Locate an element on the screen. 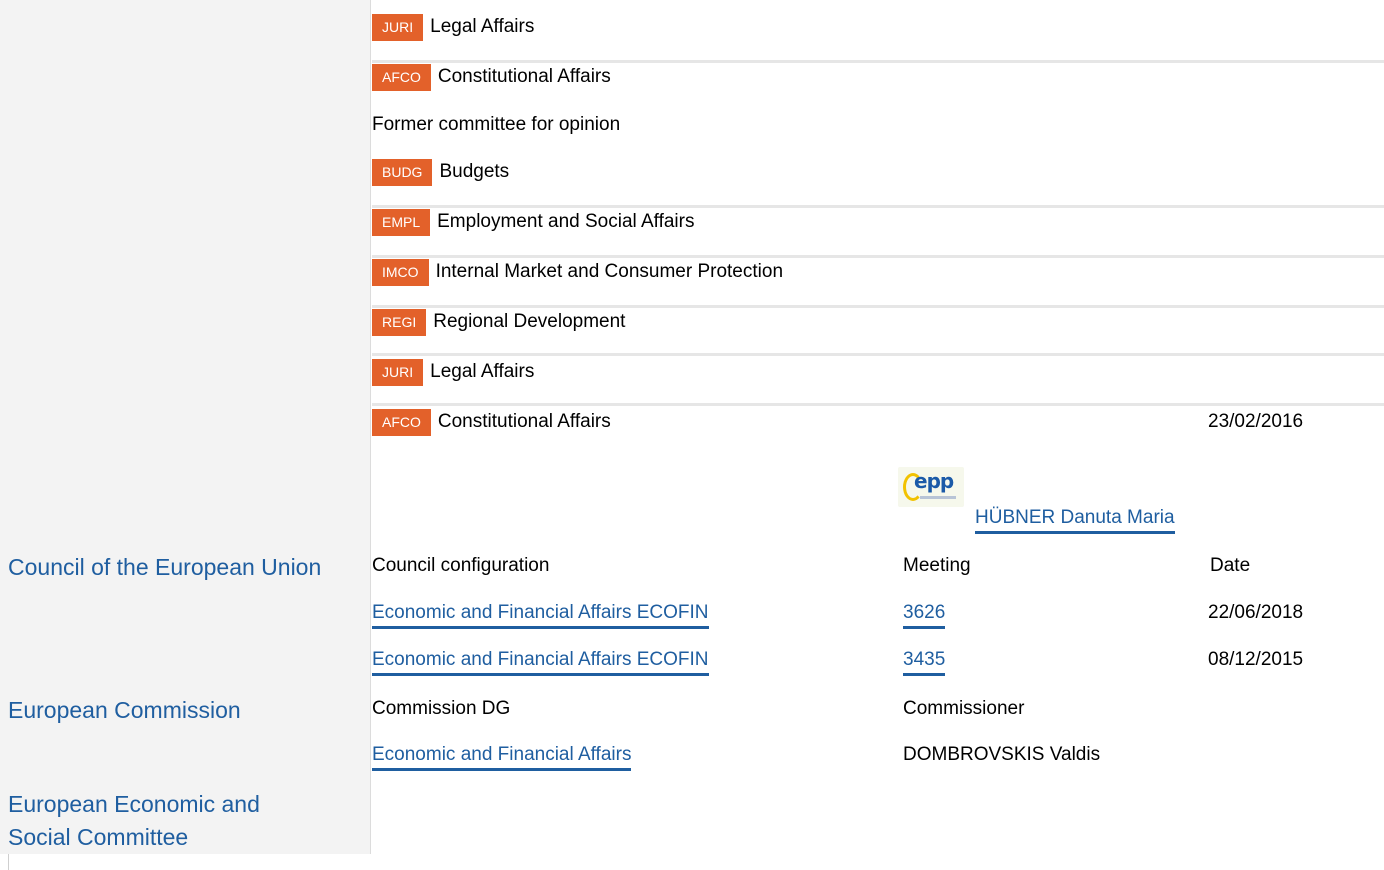 Image resolution: width=1384 pixels, height=870 pixels. commission-dg-link: Economic and Financial Affairs is located at coordinates (502, 757).